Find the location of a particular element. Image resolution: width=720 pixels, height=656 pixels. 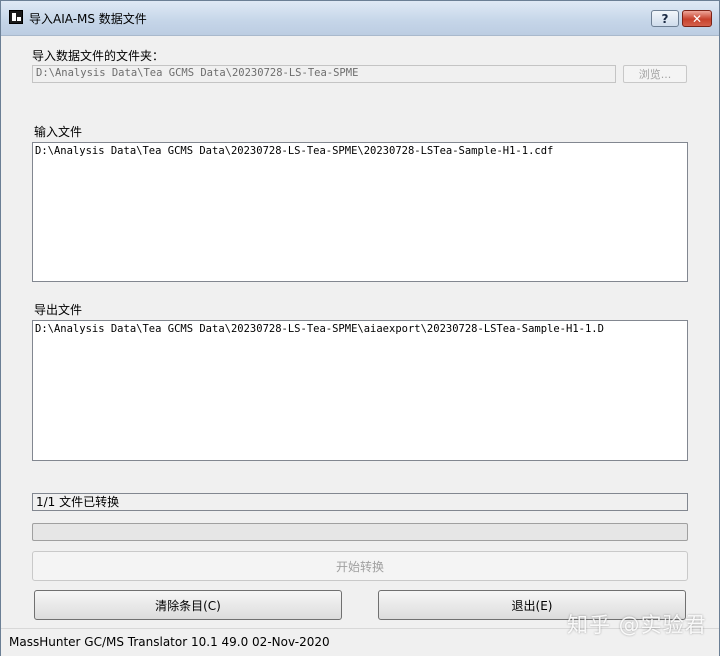

clear-entries-button: 清除条目(C) is located at coordinates (188, 605).